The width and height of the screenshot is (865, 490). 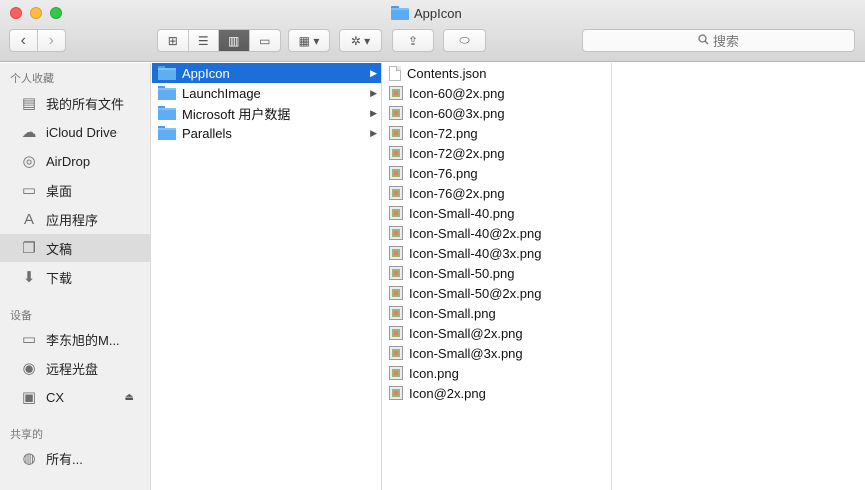 What do you see at coordinates (29, 248) in the screenshot?
I see `documents-icon: ❐` at bounding box center [29, 248].